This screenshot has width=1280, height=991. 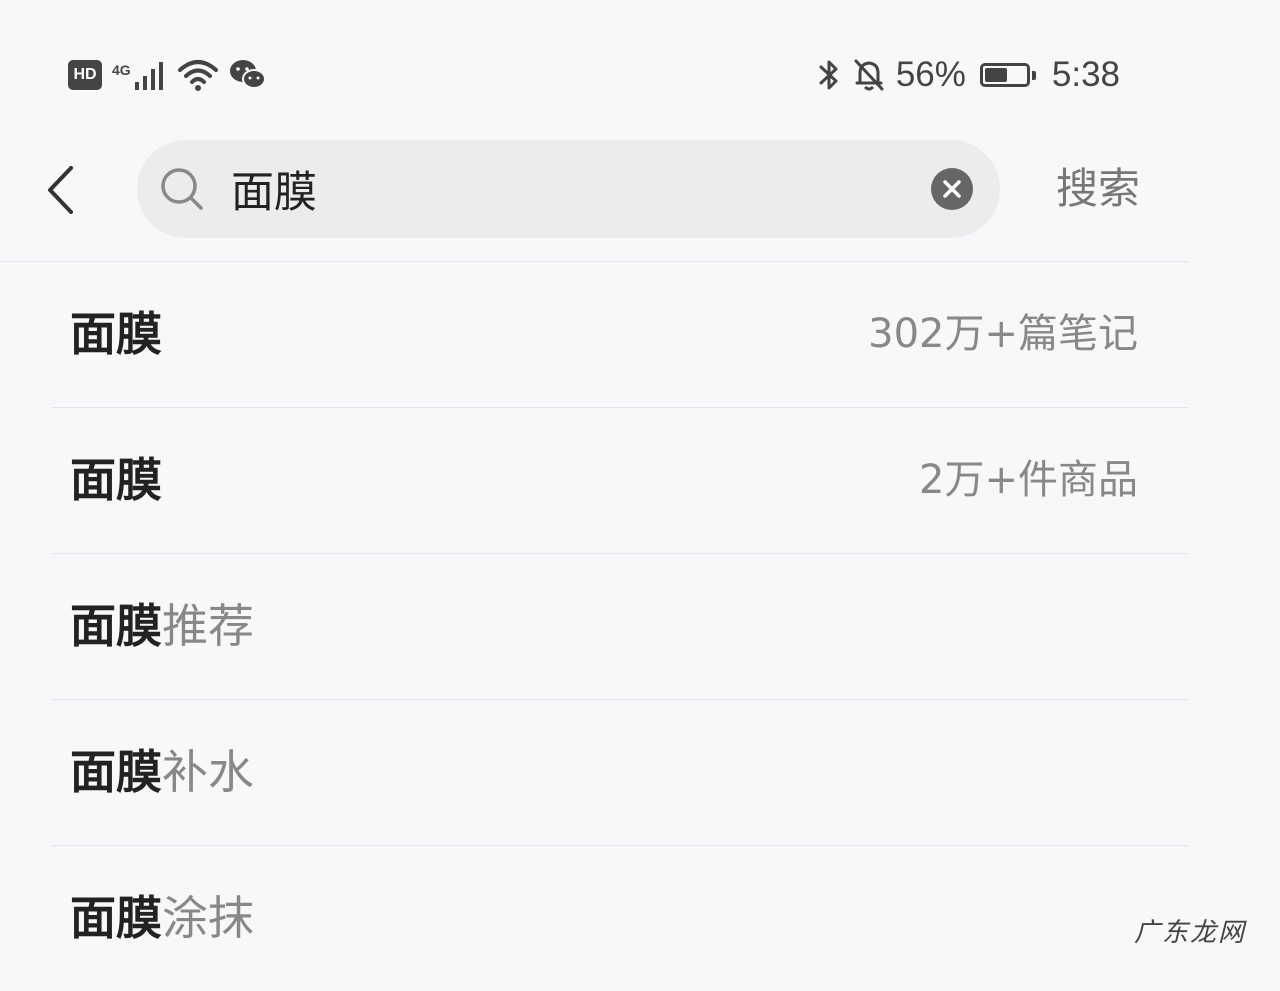 What do you see at coordinates (208, 626) in the screenshot?
I see `suggestion-rest: 推荐` at bounding box center [208, 626].